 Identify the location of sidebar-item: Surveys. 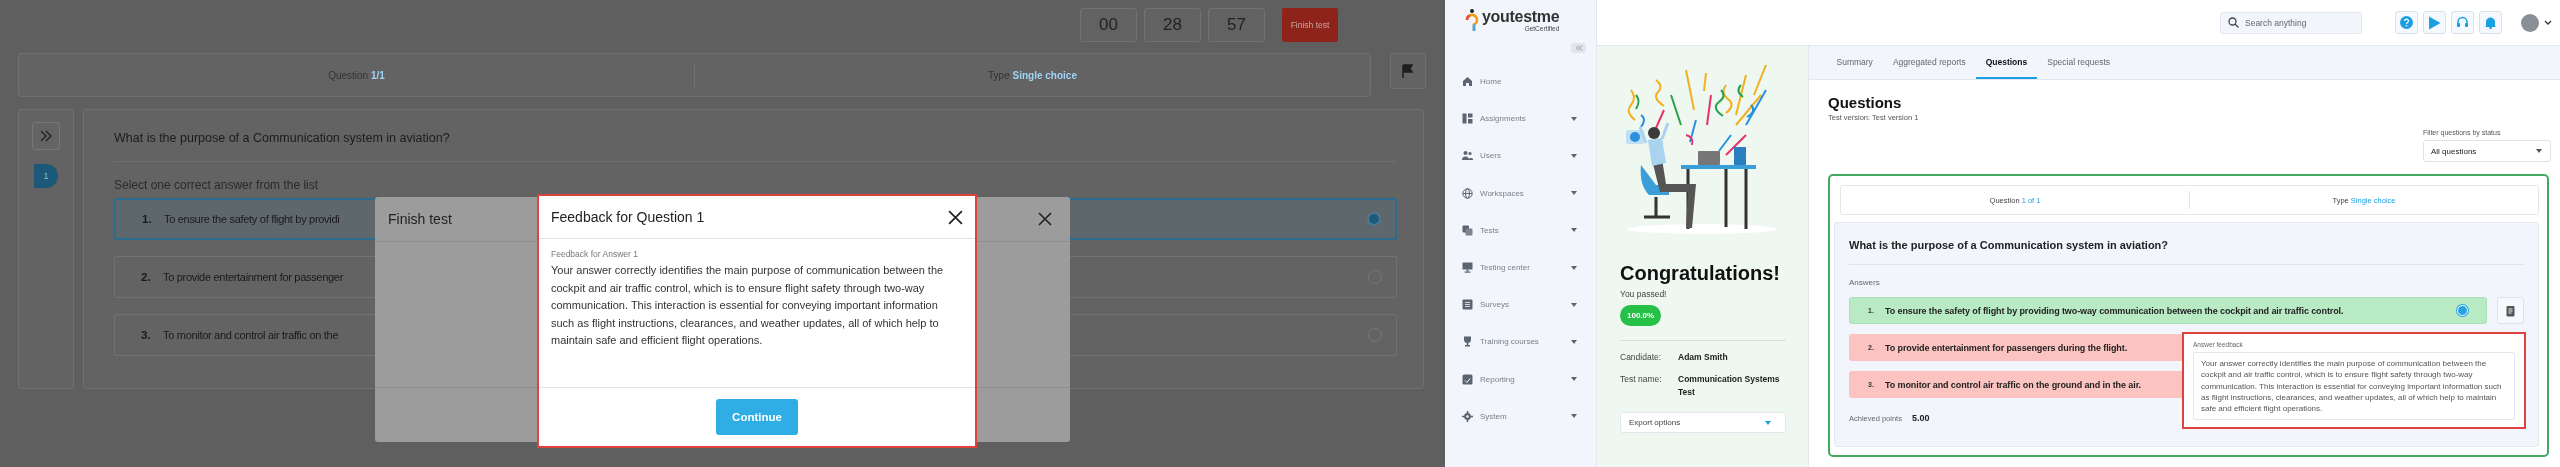
(1520, 305).